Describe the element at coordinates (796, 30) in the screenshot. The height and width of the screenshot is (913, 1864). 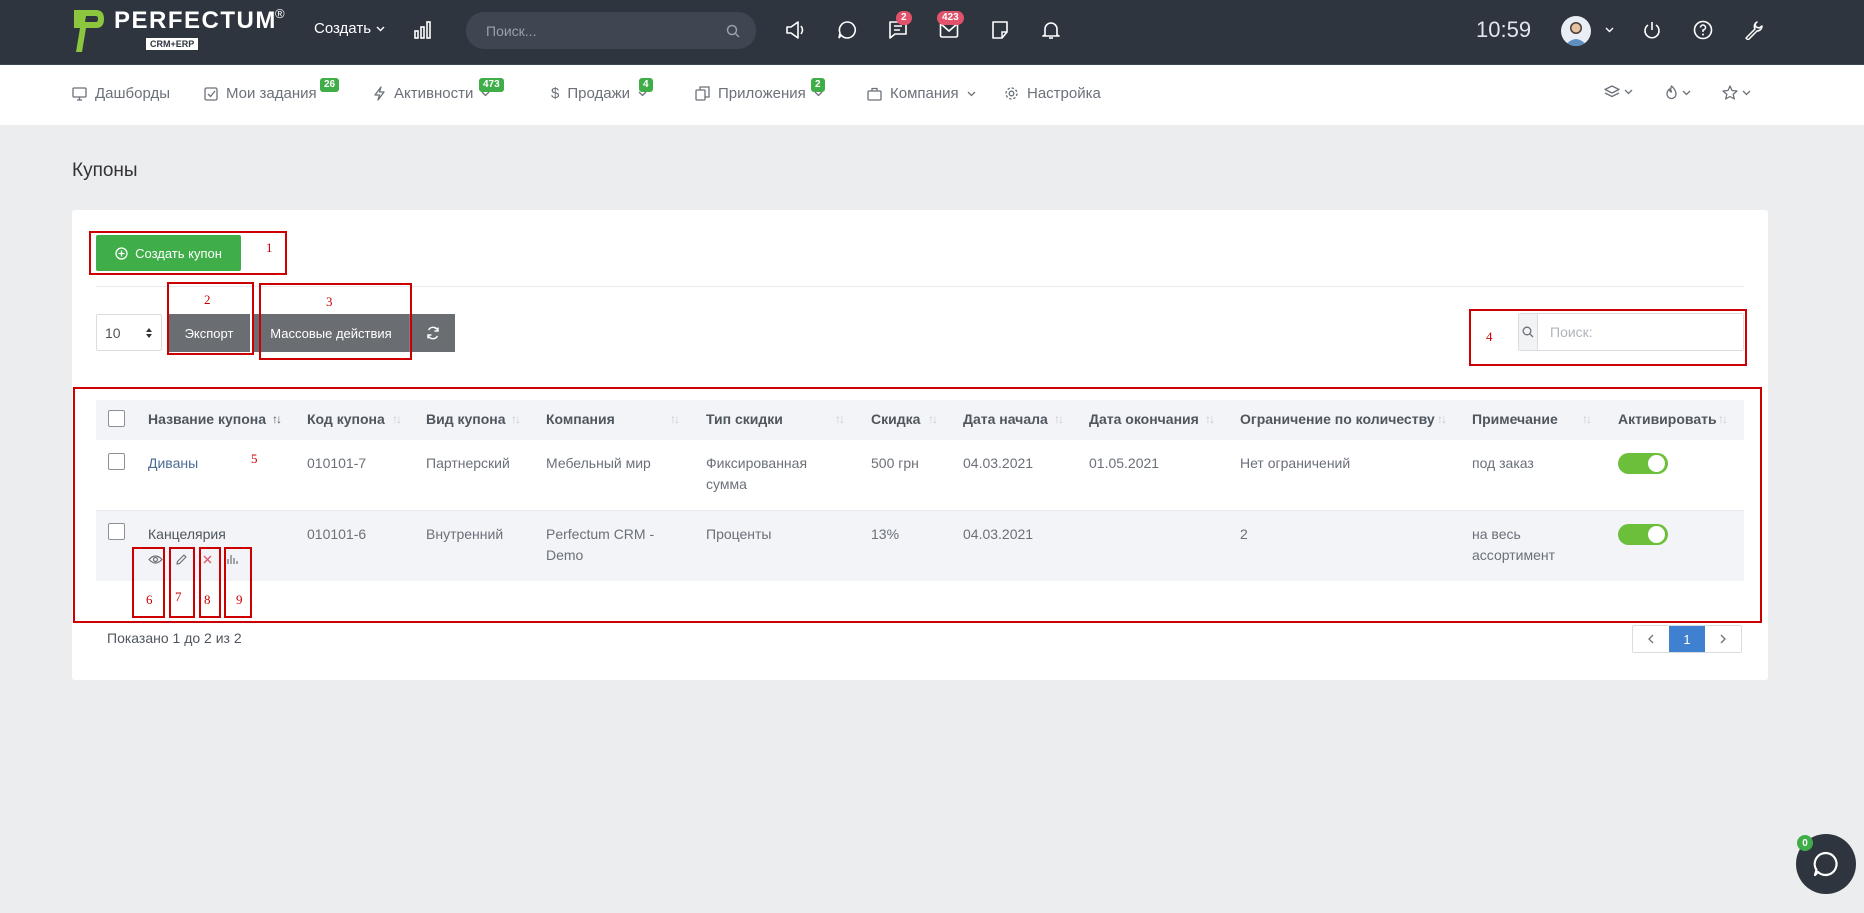
I see `megaphone-icon` at that location.